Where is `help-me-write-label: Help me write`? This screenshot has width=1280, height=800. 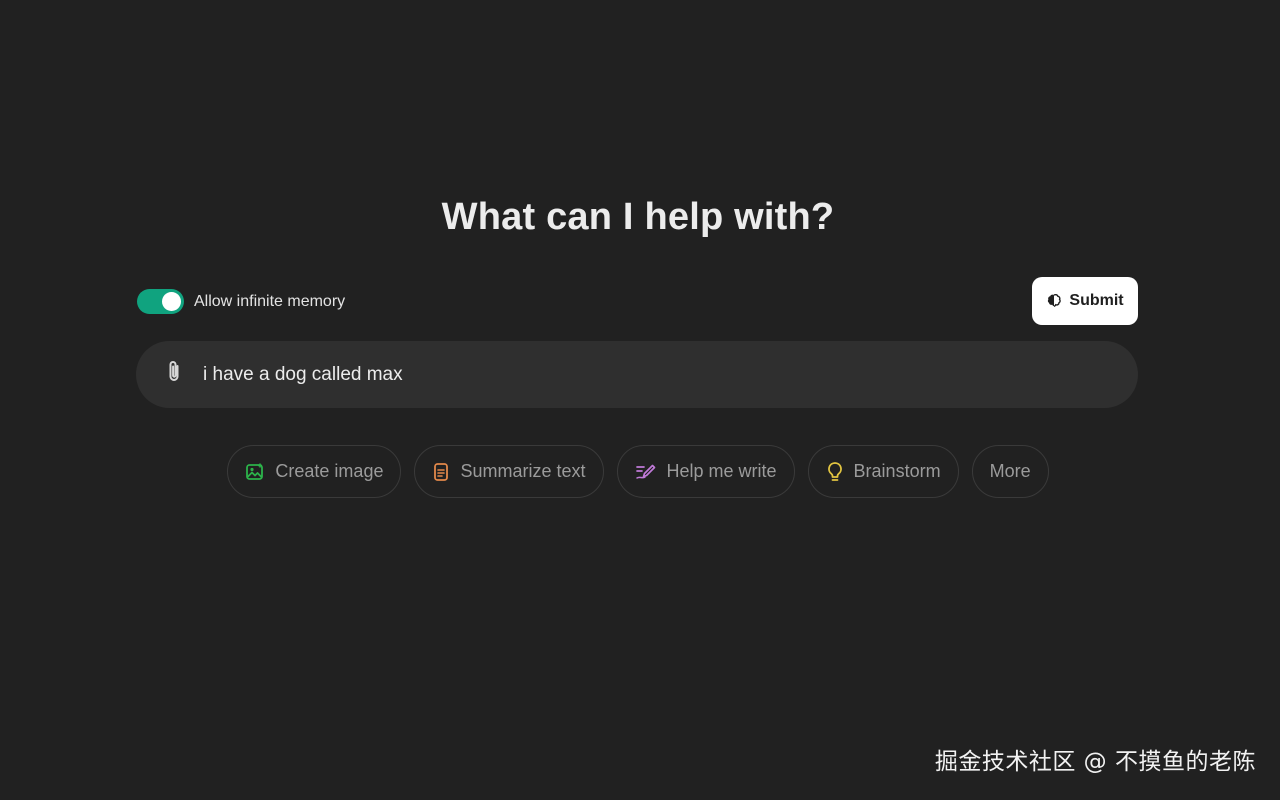 help-me-write-label: Help me write is located at coordinates (721, 471).